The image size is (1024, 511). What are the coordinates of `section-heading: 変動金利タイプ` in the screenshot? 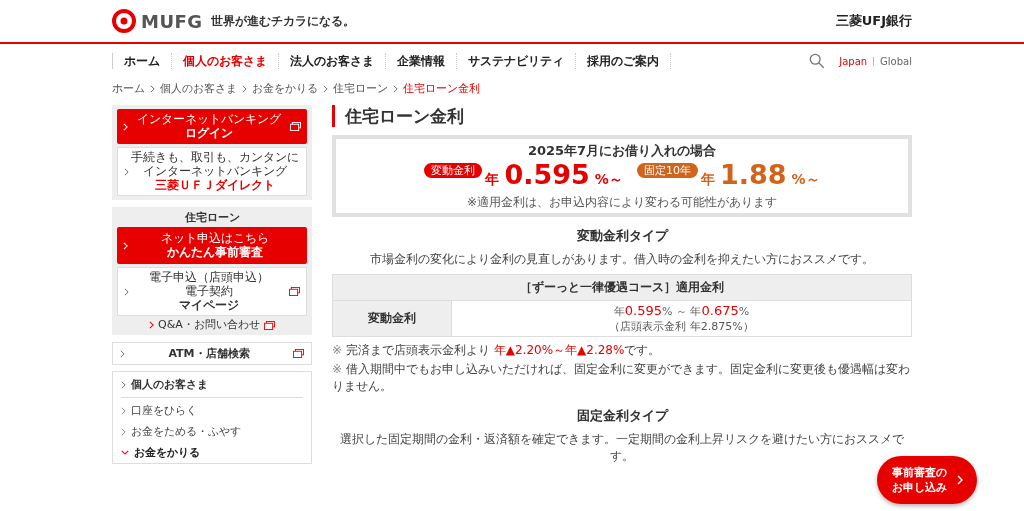 It's located at (622, 236).